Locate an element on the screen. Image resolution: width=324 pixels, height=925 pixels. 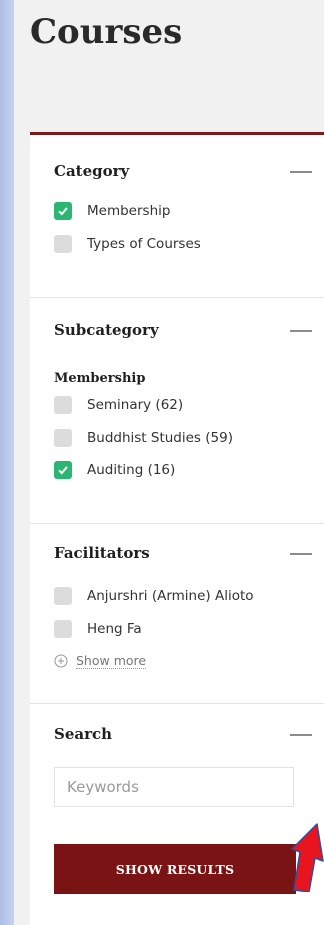
category-collapse-button is located at coordinates (301, 172).